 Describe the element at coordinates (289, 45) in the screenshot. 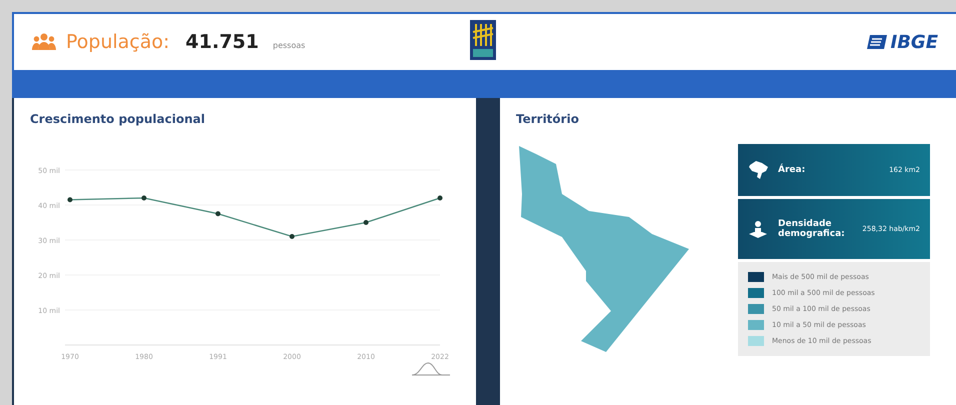

I see `population-unit: pessoas` at that location.